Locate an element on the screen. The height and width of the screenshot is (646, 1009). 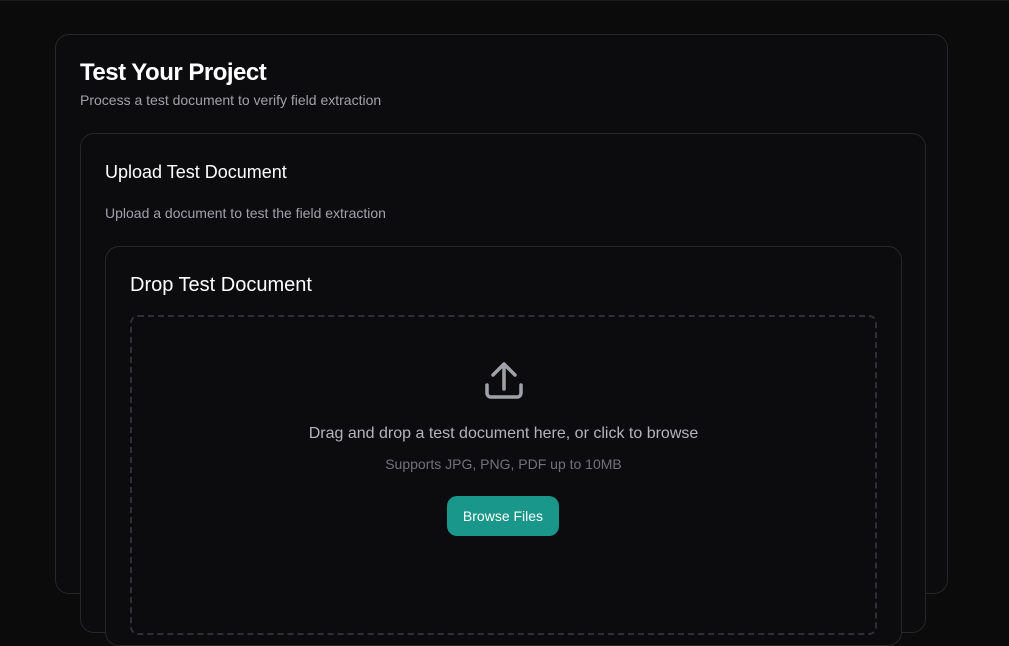
browse-files-button: Browse Files is located at coordinates (503, 516).